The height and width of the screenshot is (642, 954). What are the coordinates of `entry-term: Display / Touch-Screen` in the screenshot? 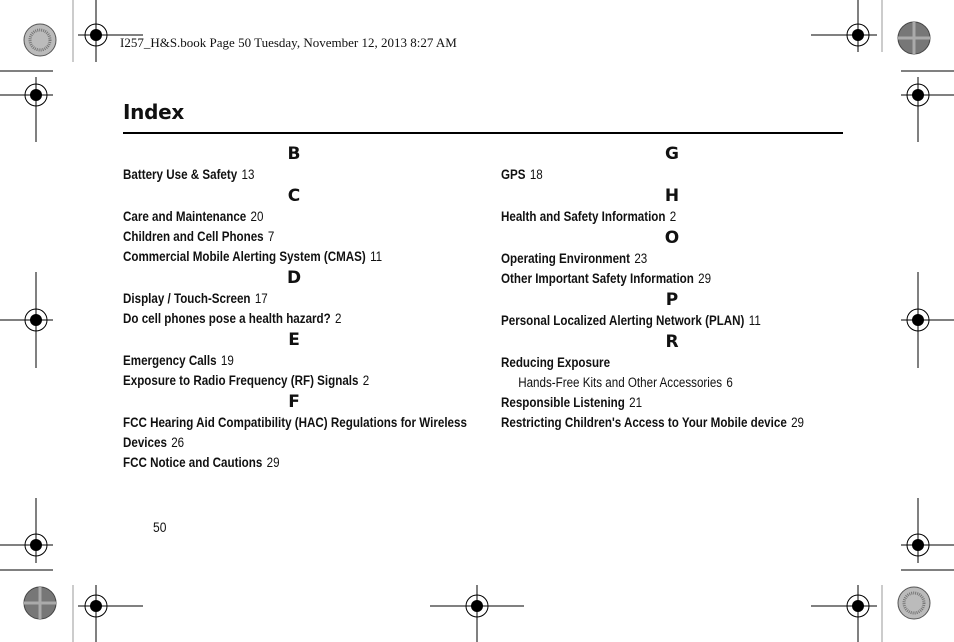 It's located at (187, 298).